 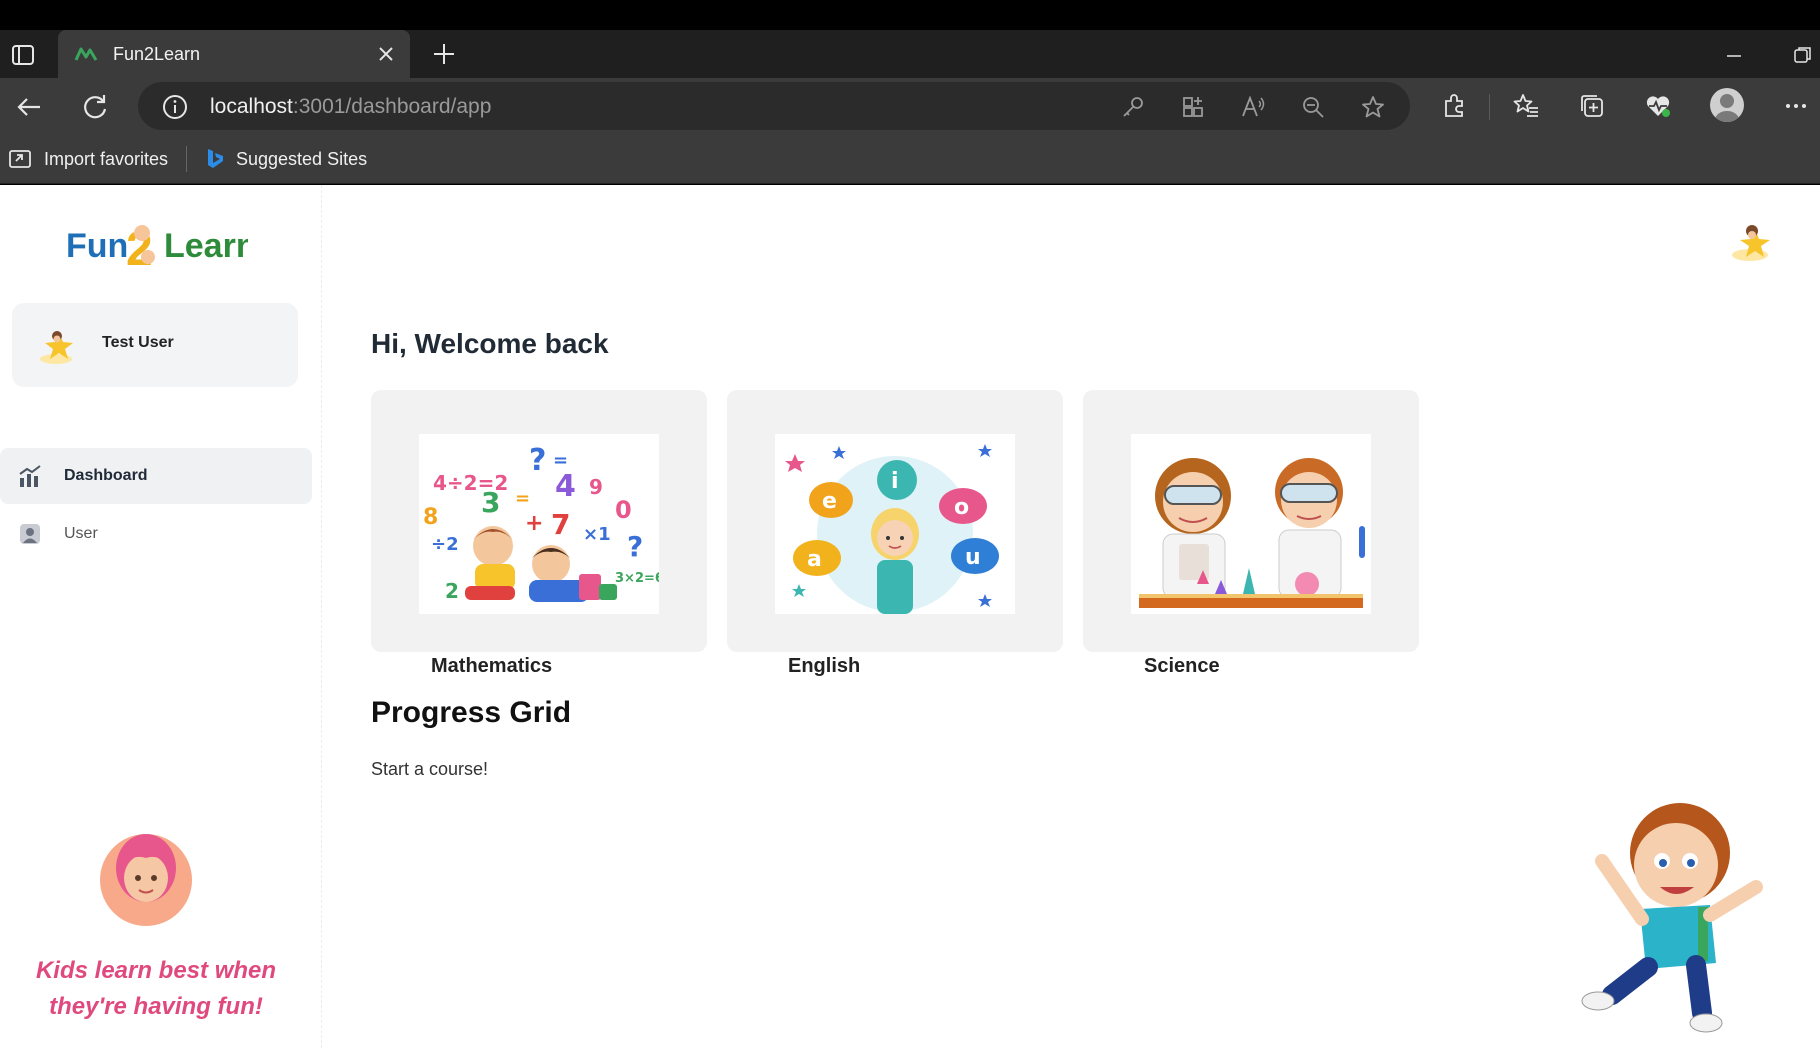 What do you see at coordinates (490, 502) in the screenshot?
I see `svg-text: 3` at bounding box center [490, 502].